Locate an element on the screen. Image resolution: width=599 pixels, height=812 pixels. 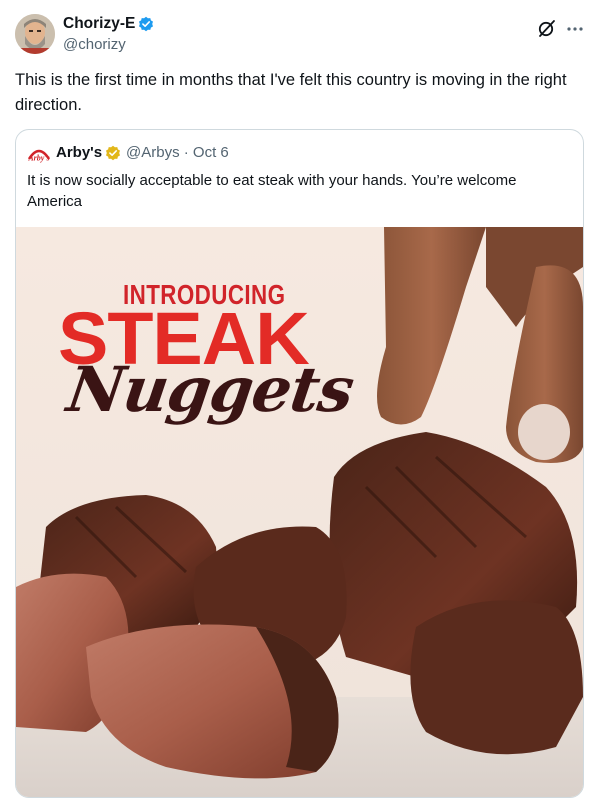
svg-text: Arby's is located at coordinates (38, 158).